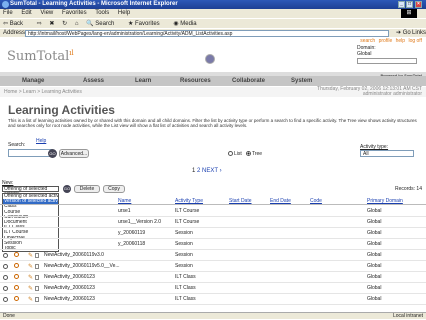 This screenshot has width=426, height=320. Describe the element at coordinates (30, 153) in the screenshot. I see `search-input` at that location.